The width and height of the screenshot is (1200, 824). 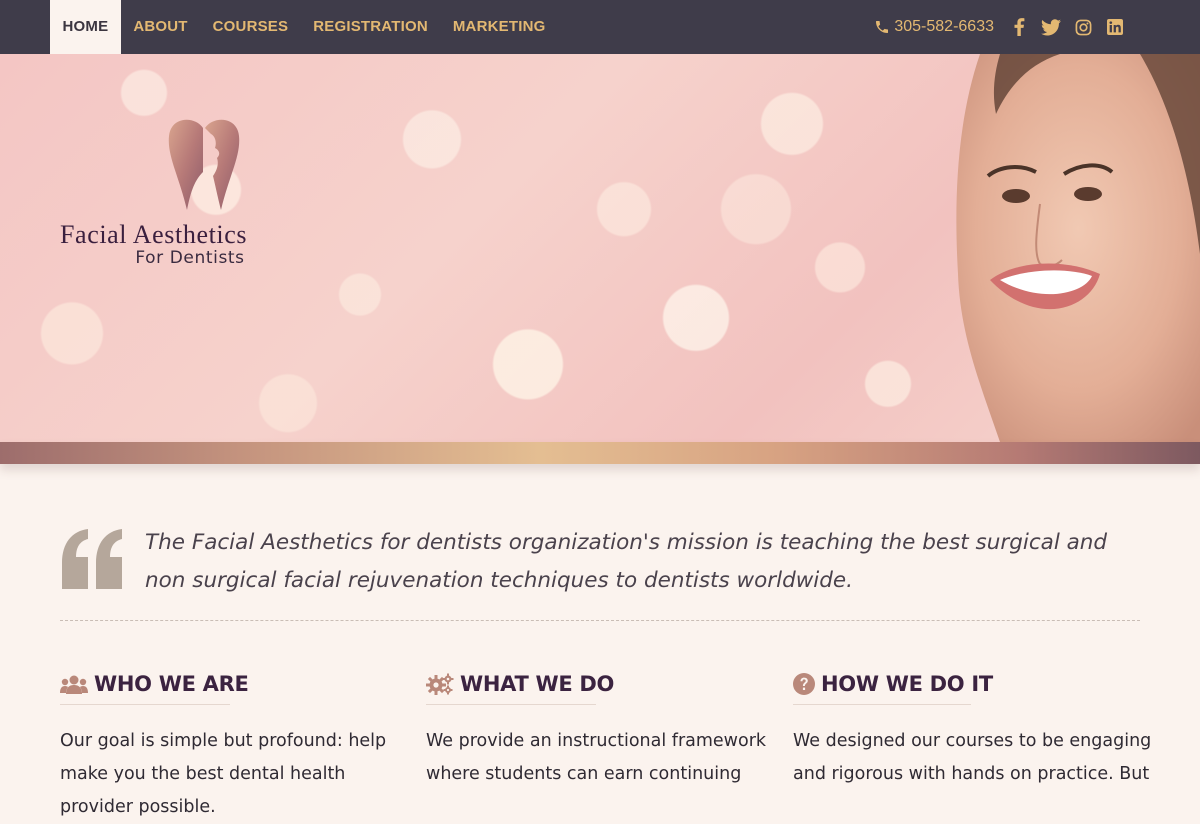 I want to click on nav-marketing: MARKETING, so click(x=499, y=27).